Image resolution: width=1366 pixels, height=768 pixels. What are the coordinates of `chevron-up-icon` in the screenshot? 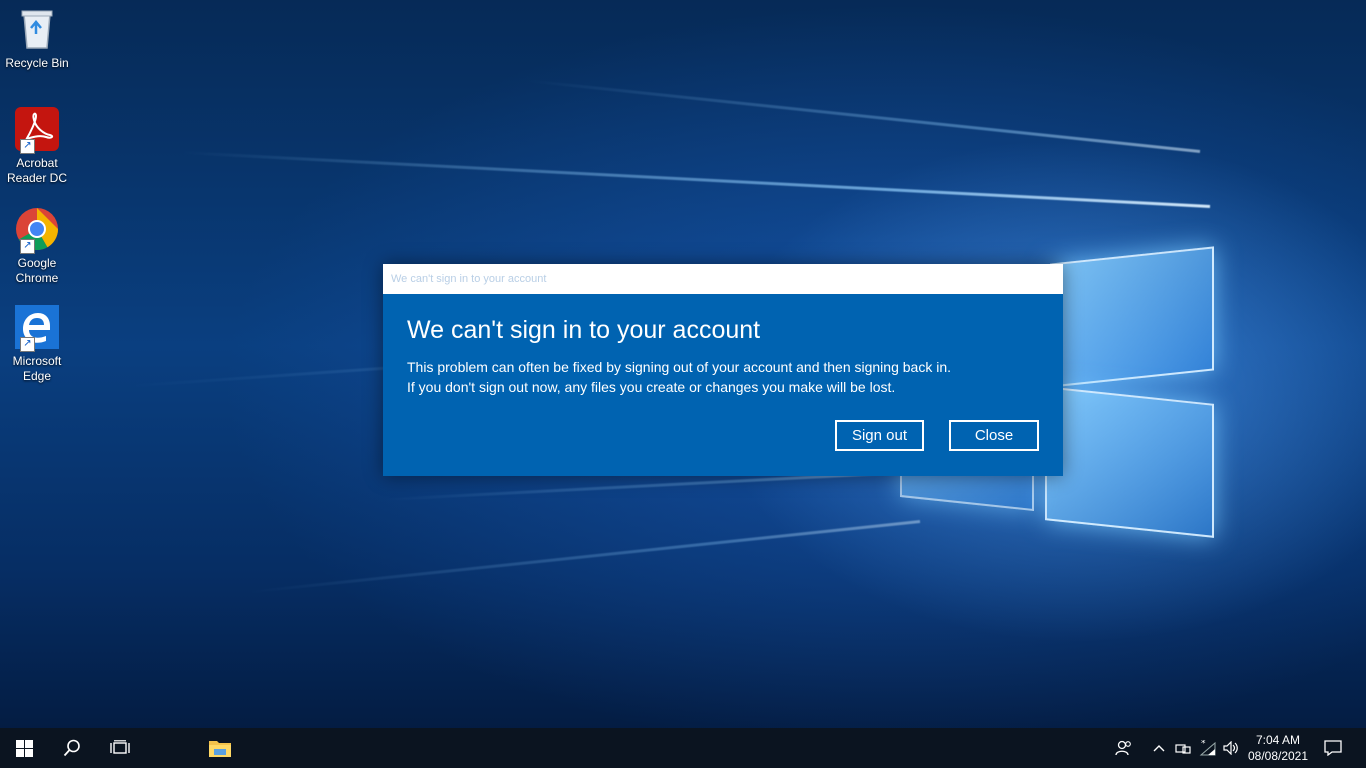 It's located at (1159, 748).